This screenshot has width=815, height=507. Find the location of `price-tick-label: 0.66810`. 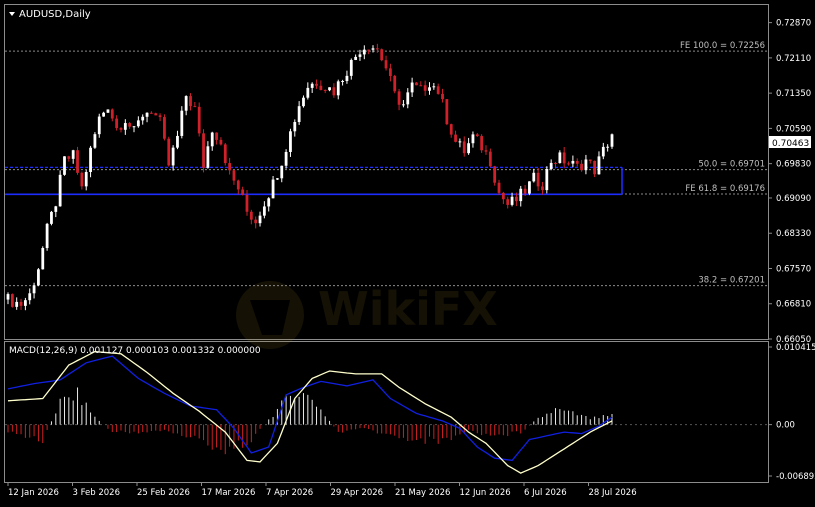

price-tick-label: 0.66810 is located at coordinates (793, 305).